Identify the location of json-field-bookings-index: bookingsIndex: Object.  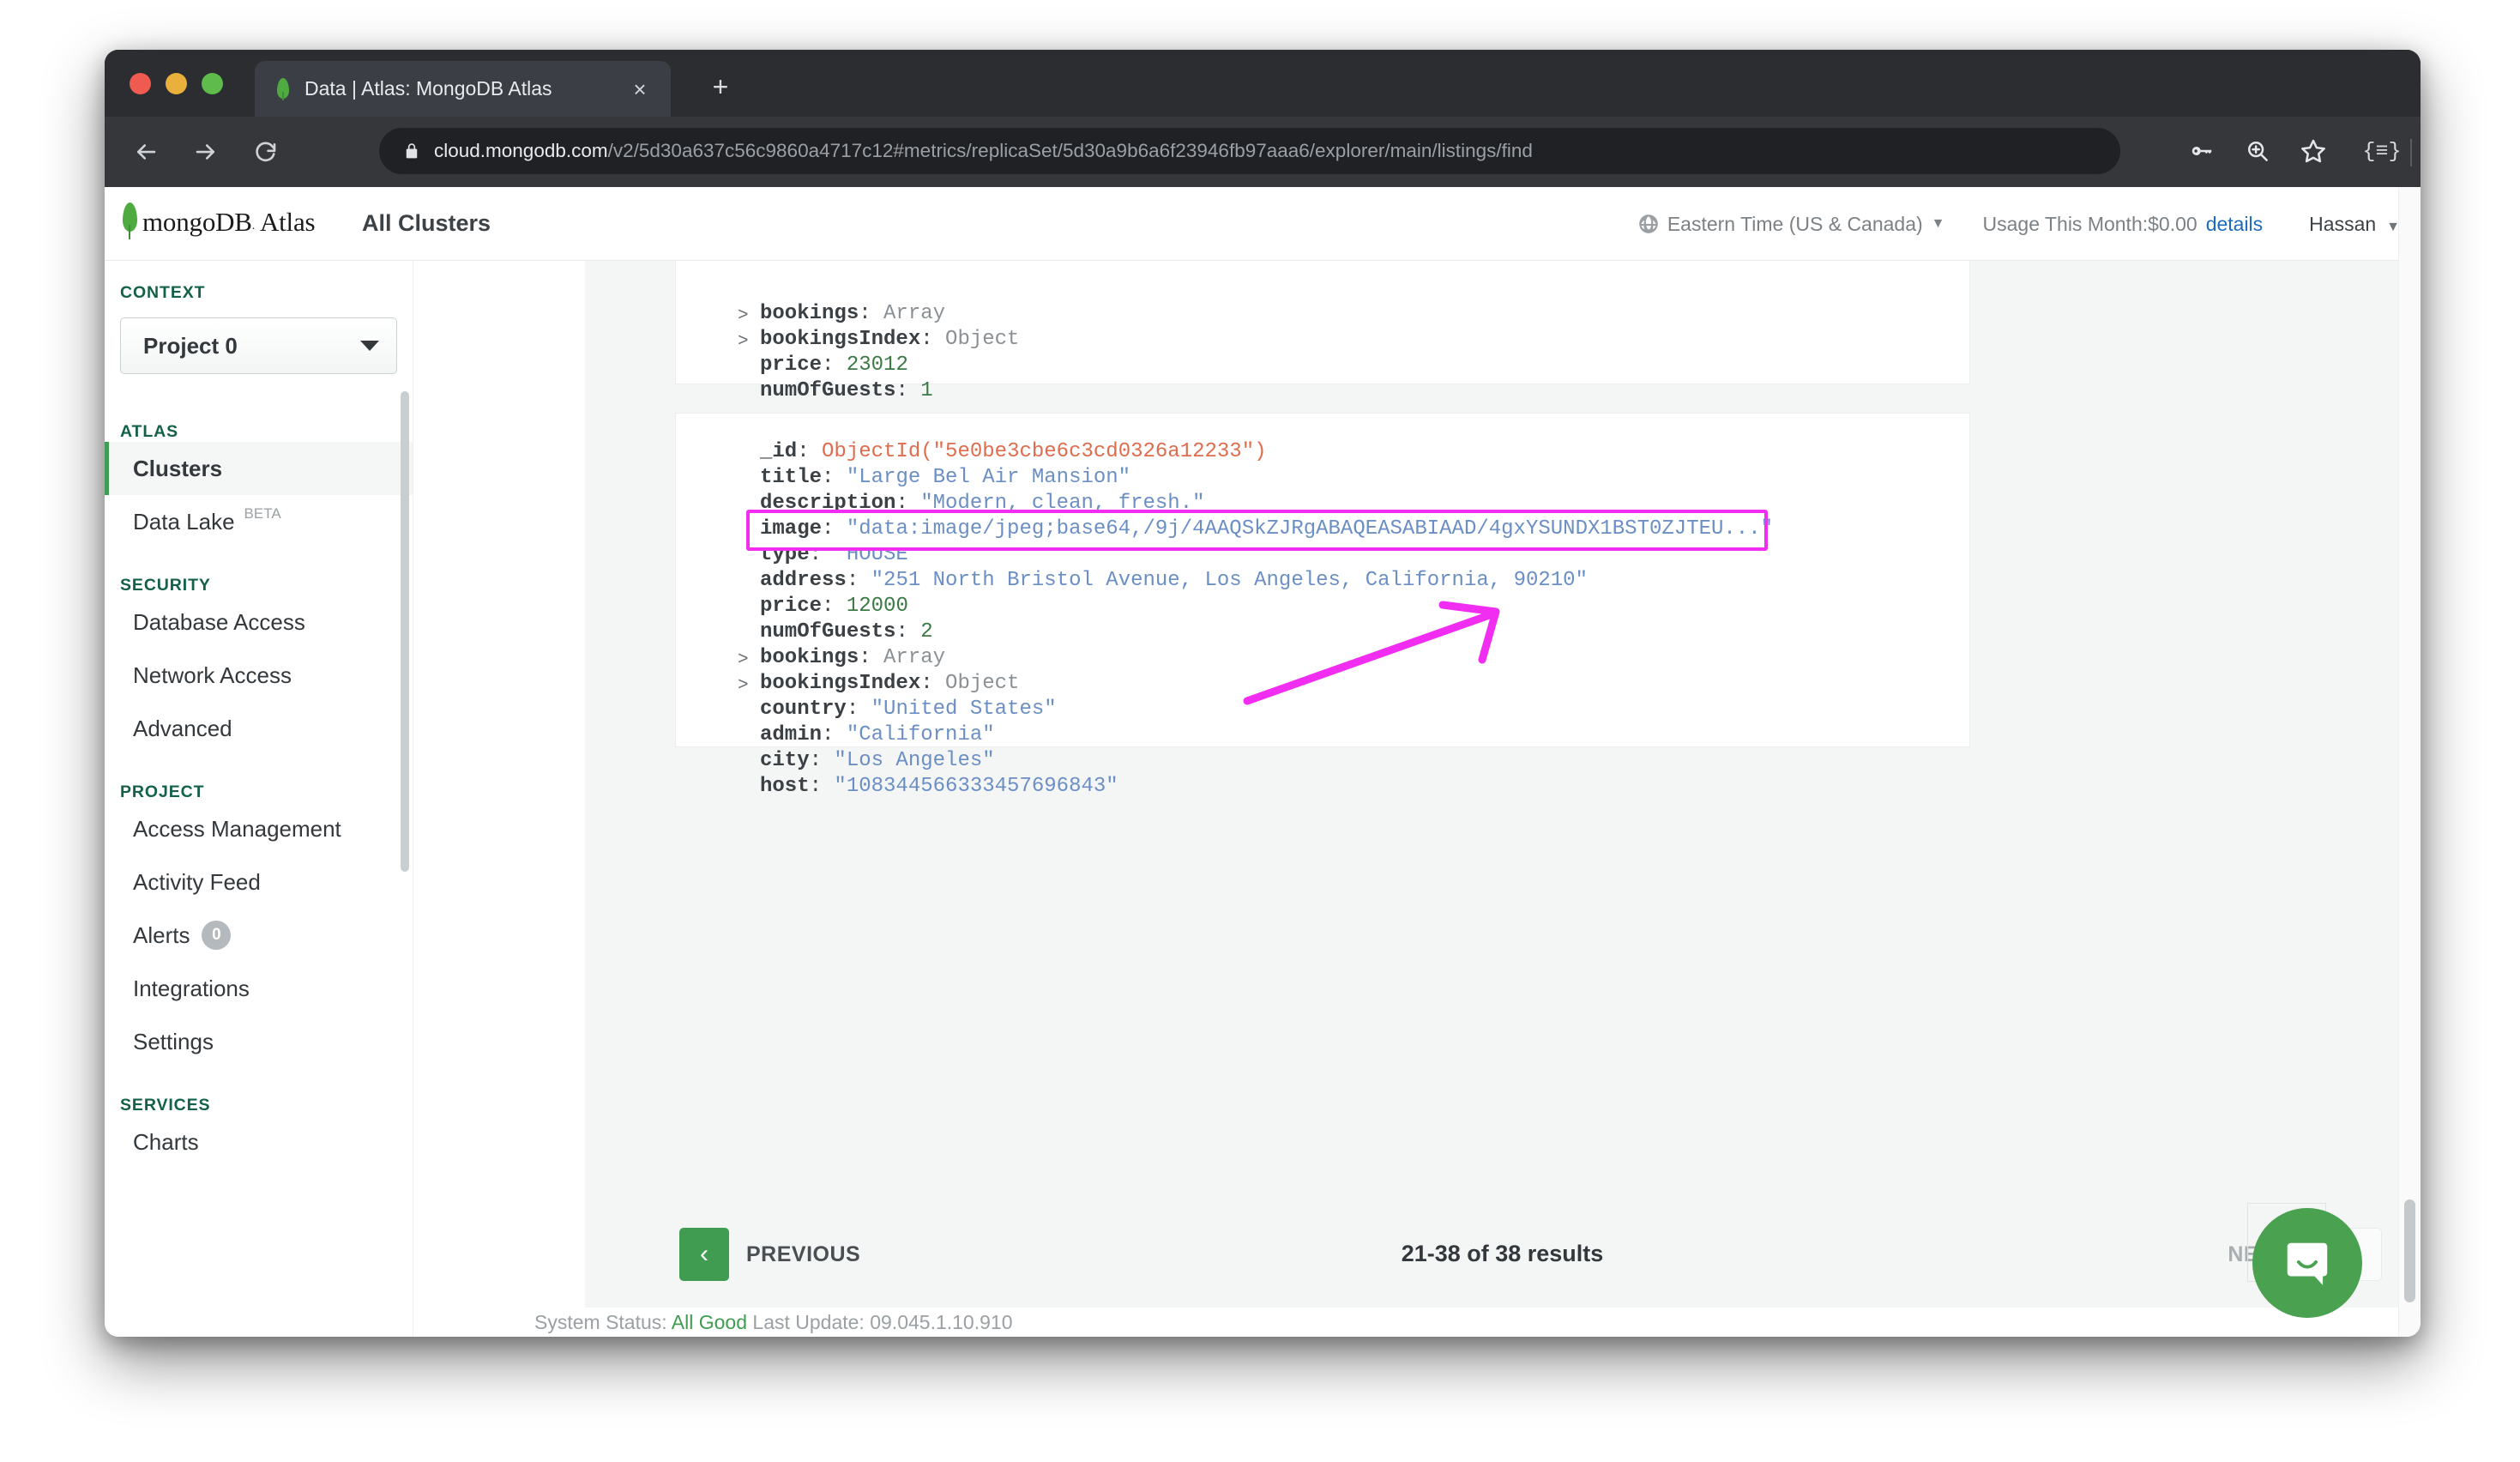
(889, 683).